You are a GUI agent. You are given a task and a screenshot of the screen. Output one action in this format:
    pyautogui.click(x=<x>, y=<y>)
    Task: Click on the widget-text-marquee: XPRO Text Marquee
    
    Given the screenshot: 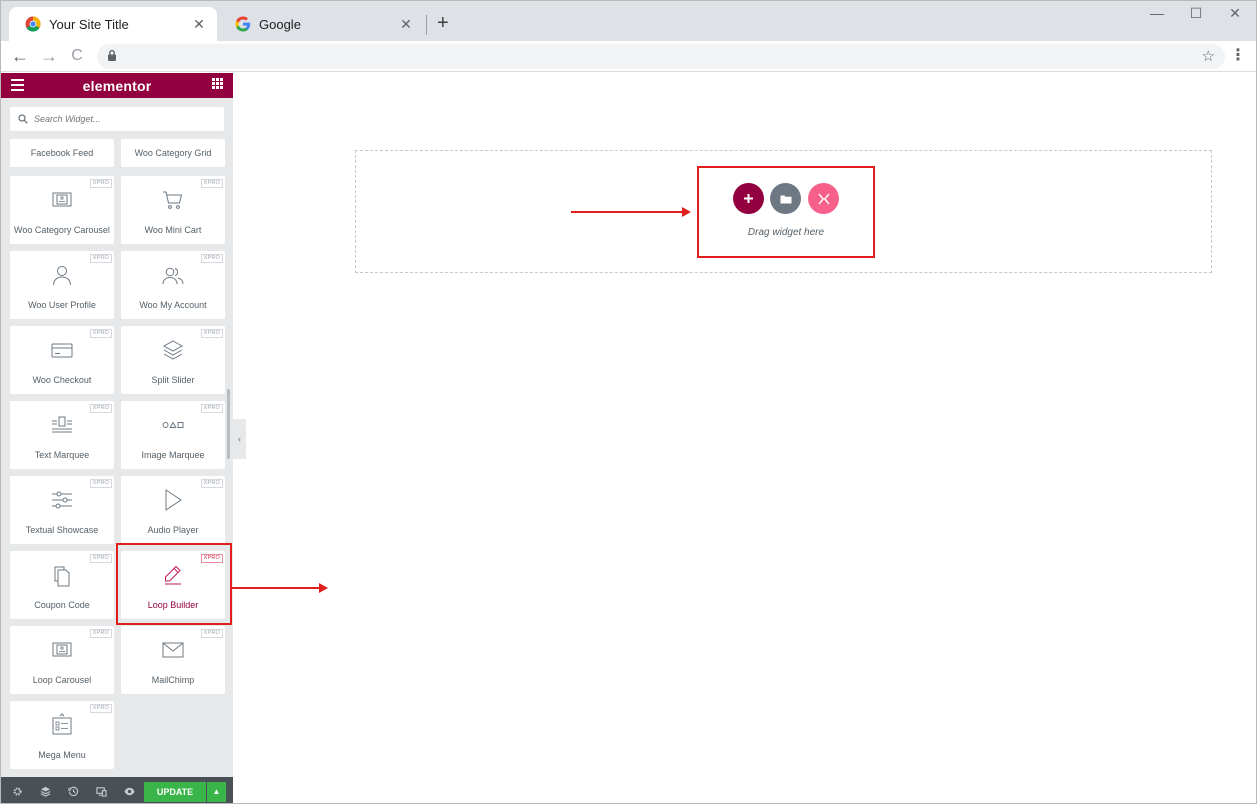 What is the action you would take?
    pyautogui.click(x=62, y=435)
    